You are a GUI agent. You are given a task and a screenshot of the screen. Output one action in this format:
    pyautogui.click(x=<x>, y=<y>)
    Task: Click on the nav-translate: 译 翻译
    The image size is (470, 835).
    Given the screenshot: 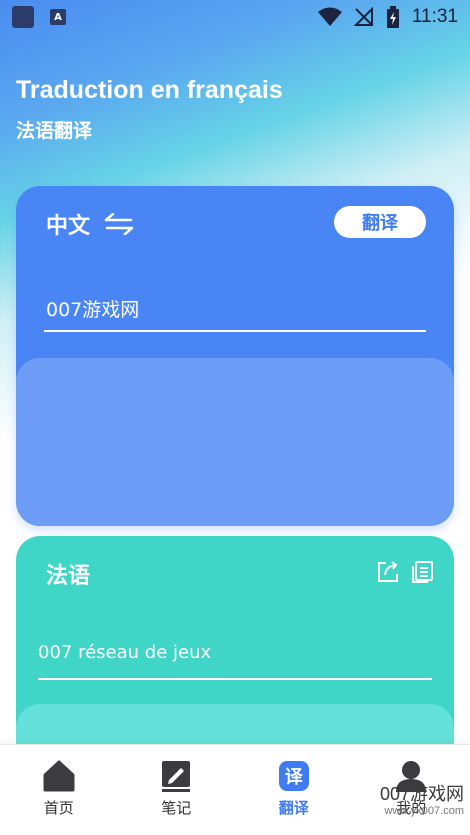 What is the action you would take?
    pyautogui.click(x=294, y=788)
    